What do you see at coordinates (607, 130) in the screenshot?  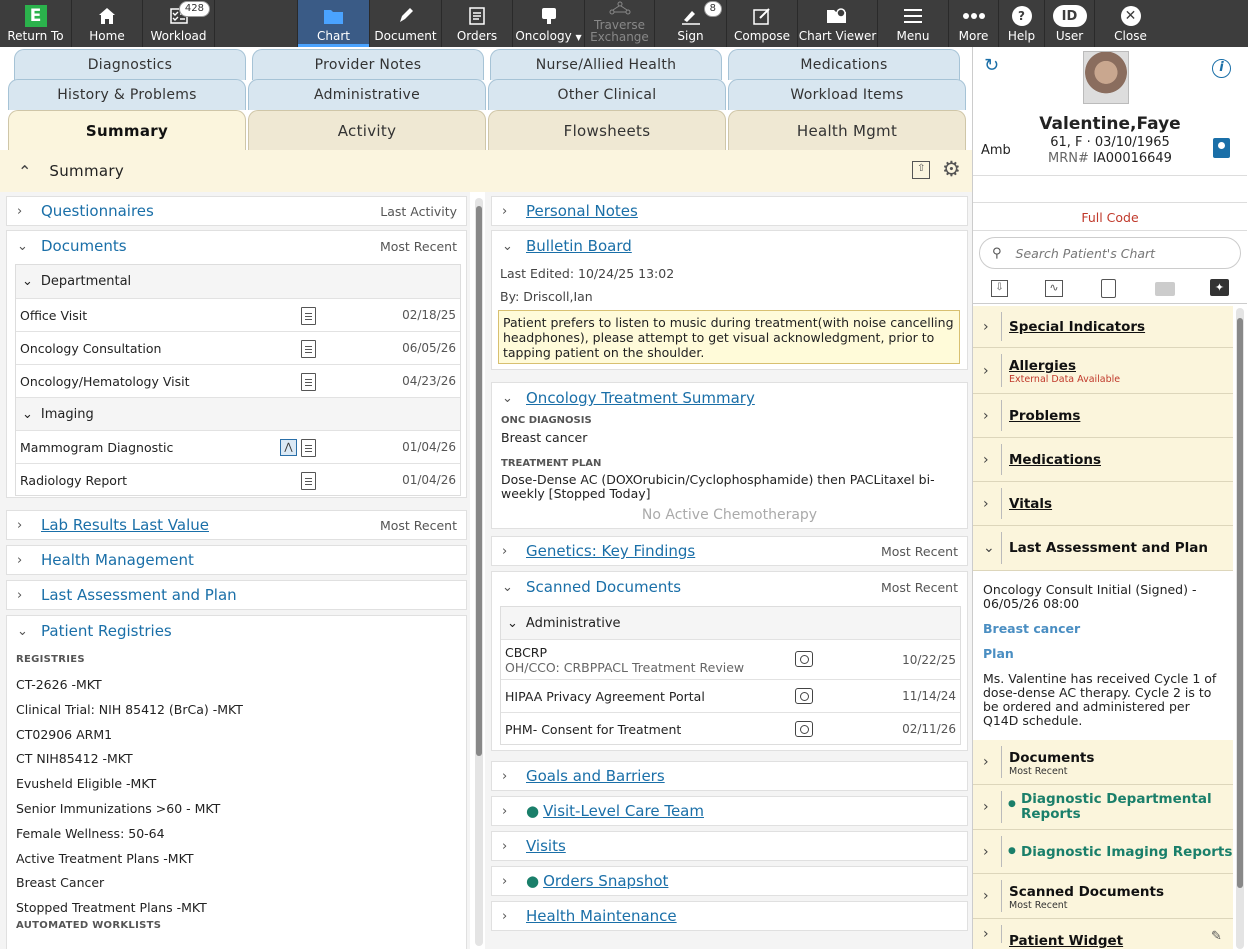 I see `tab-flowsheets: Flowsheets` at bounding box center [607, 130].